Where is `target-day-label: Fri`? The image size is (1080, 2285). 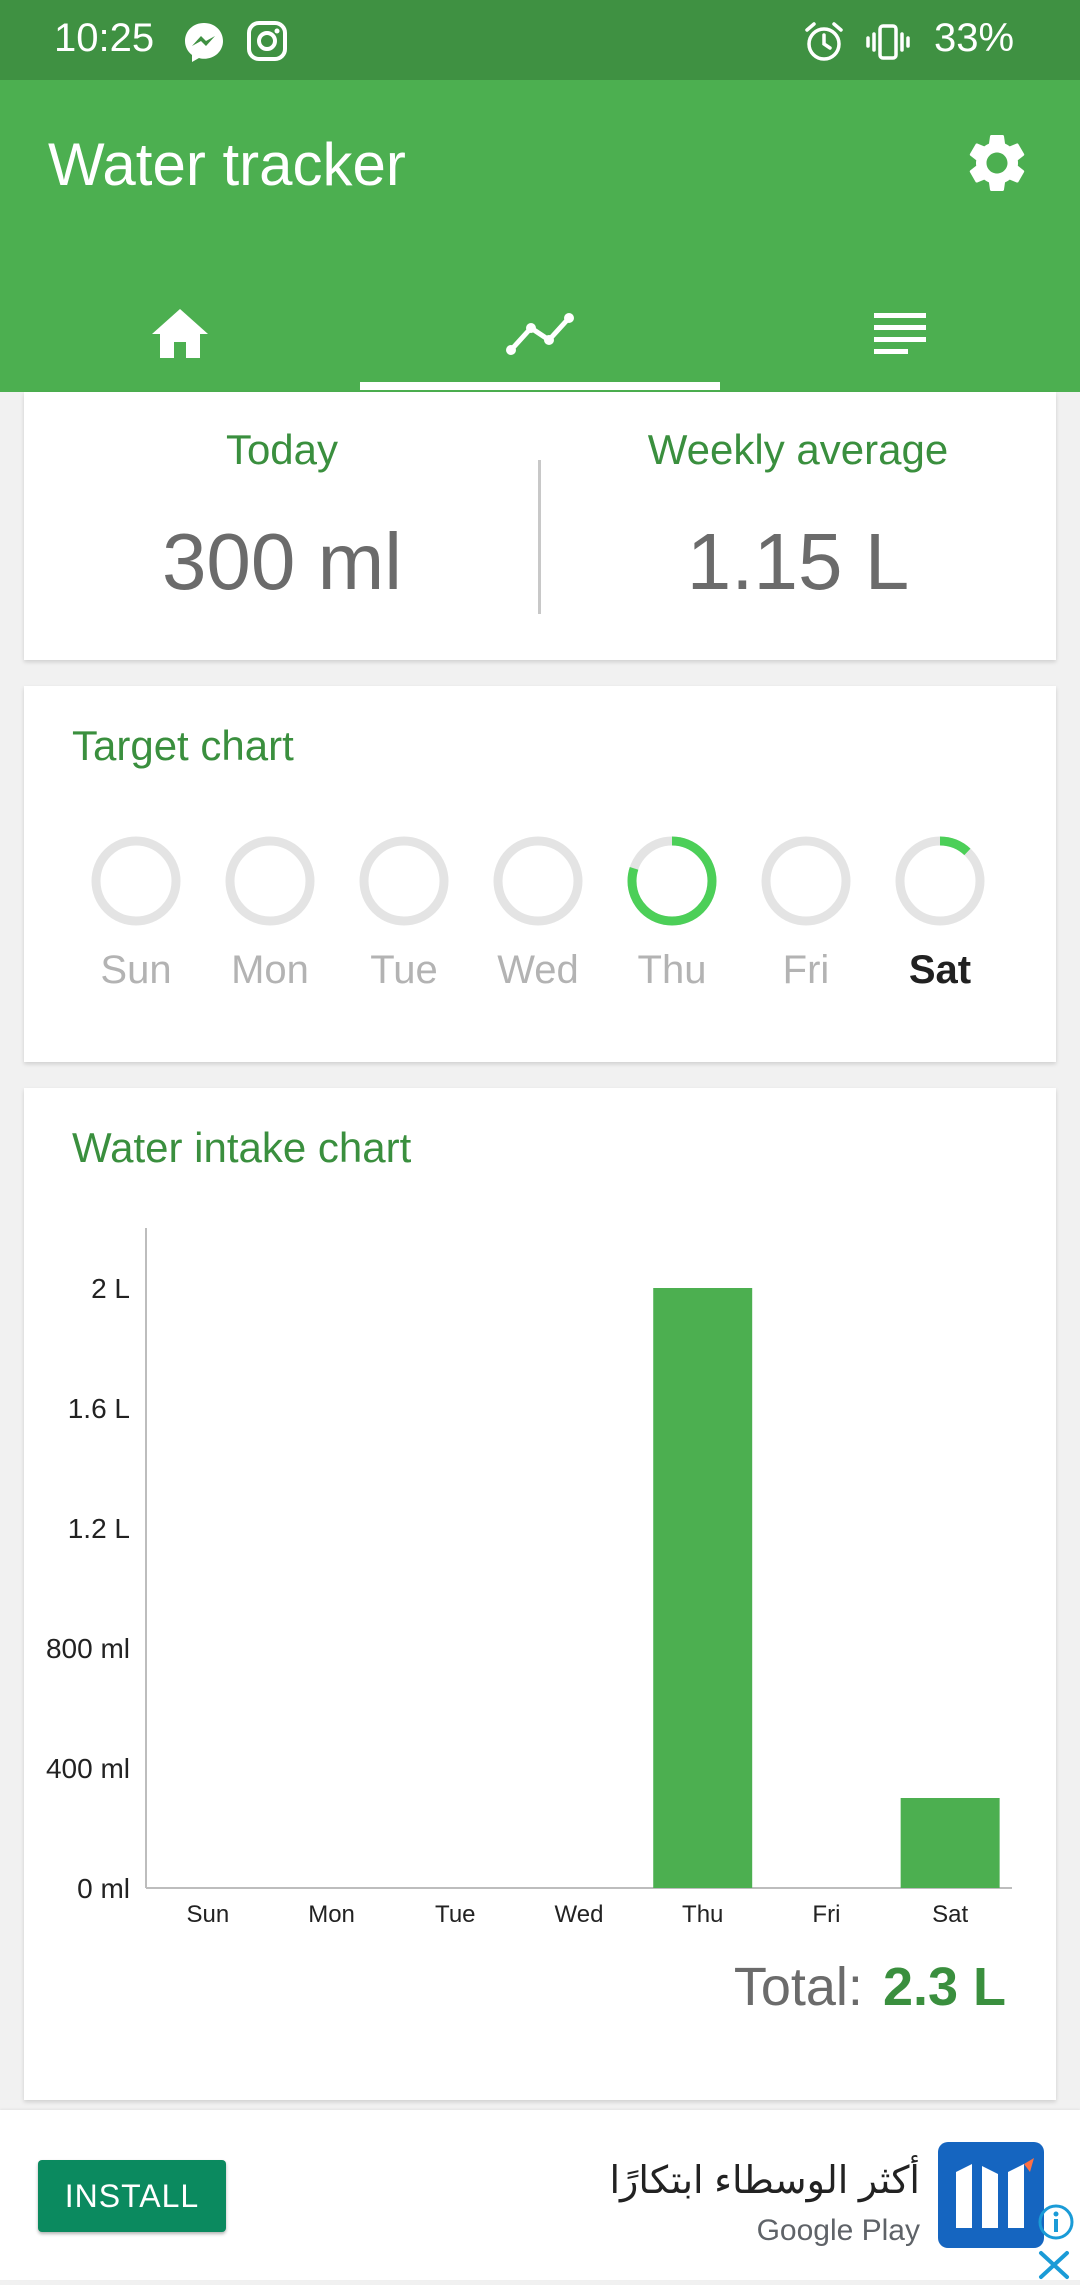
target-day-label: Fri is located at coordinates (806, 970).